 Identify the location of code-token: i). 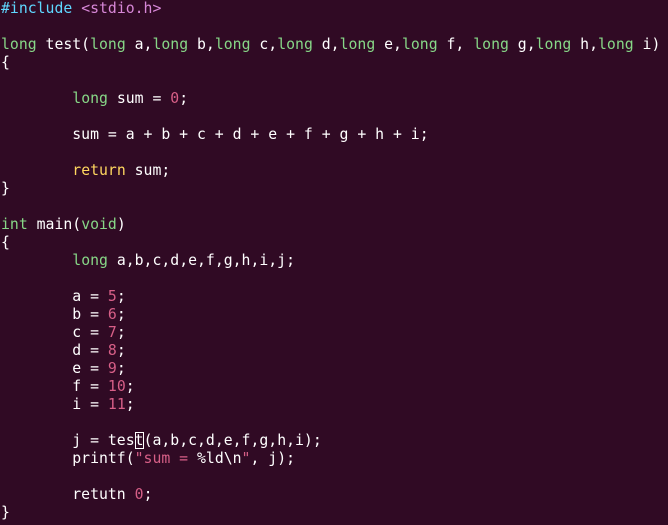
(647, 44).